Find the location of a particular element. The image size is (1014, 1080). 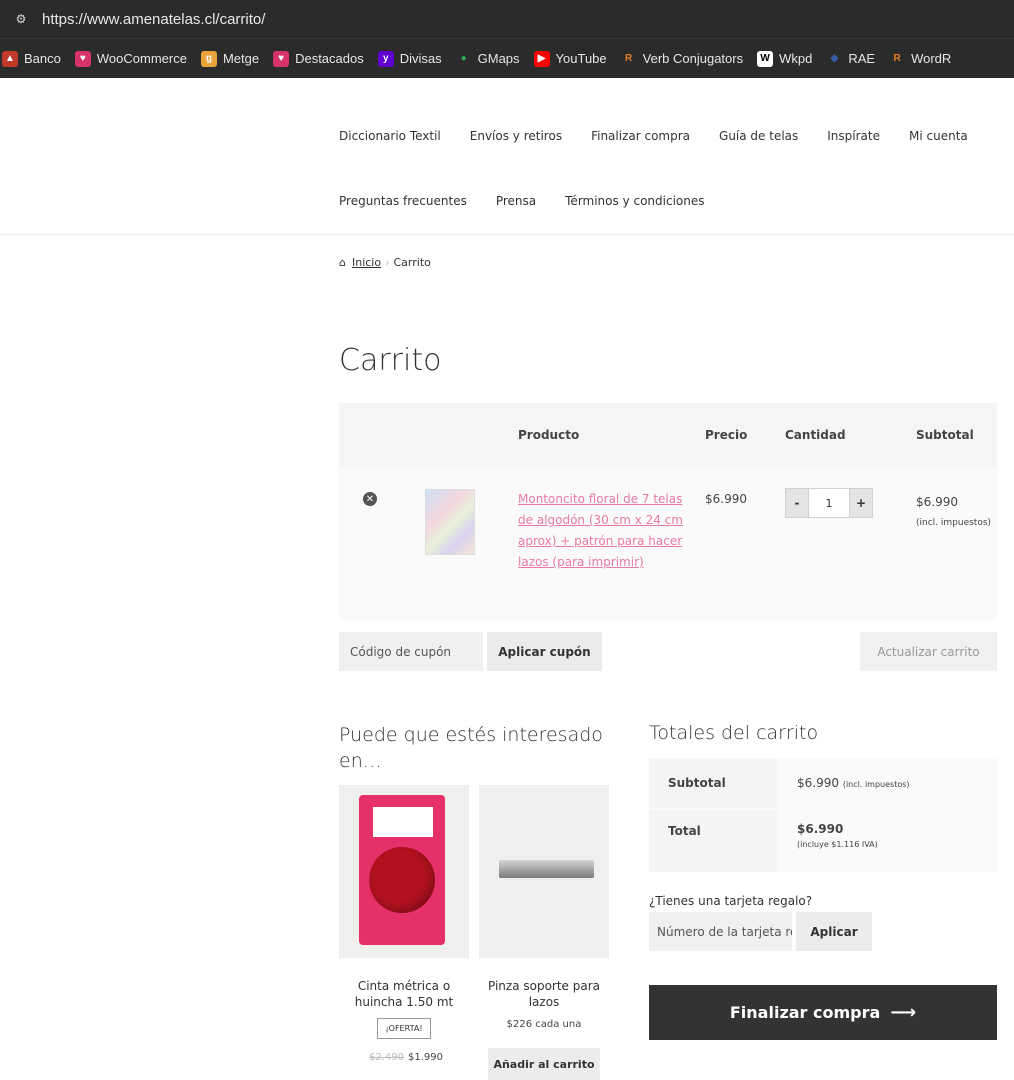

old-price: $2.490 is located at coordinates (386, 1057).